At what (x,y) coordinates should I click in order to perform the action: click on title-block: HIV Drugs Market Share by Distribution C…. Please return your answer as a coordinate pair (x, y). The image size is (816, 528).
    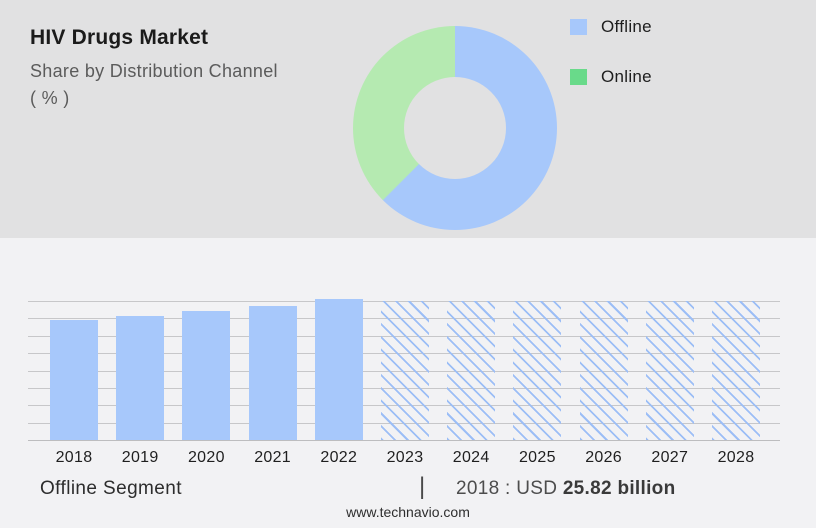
    Looking at the image, I should click on (185, 69).